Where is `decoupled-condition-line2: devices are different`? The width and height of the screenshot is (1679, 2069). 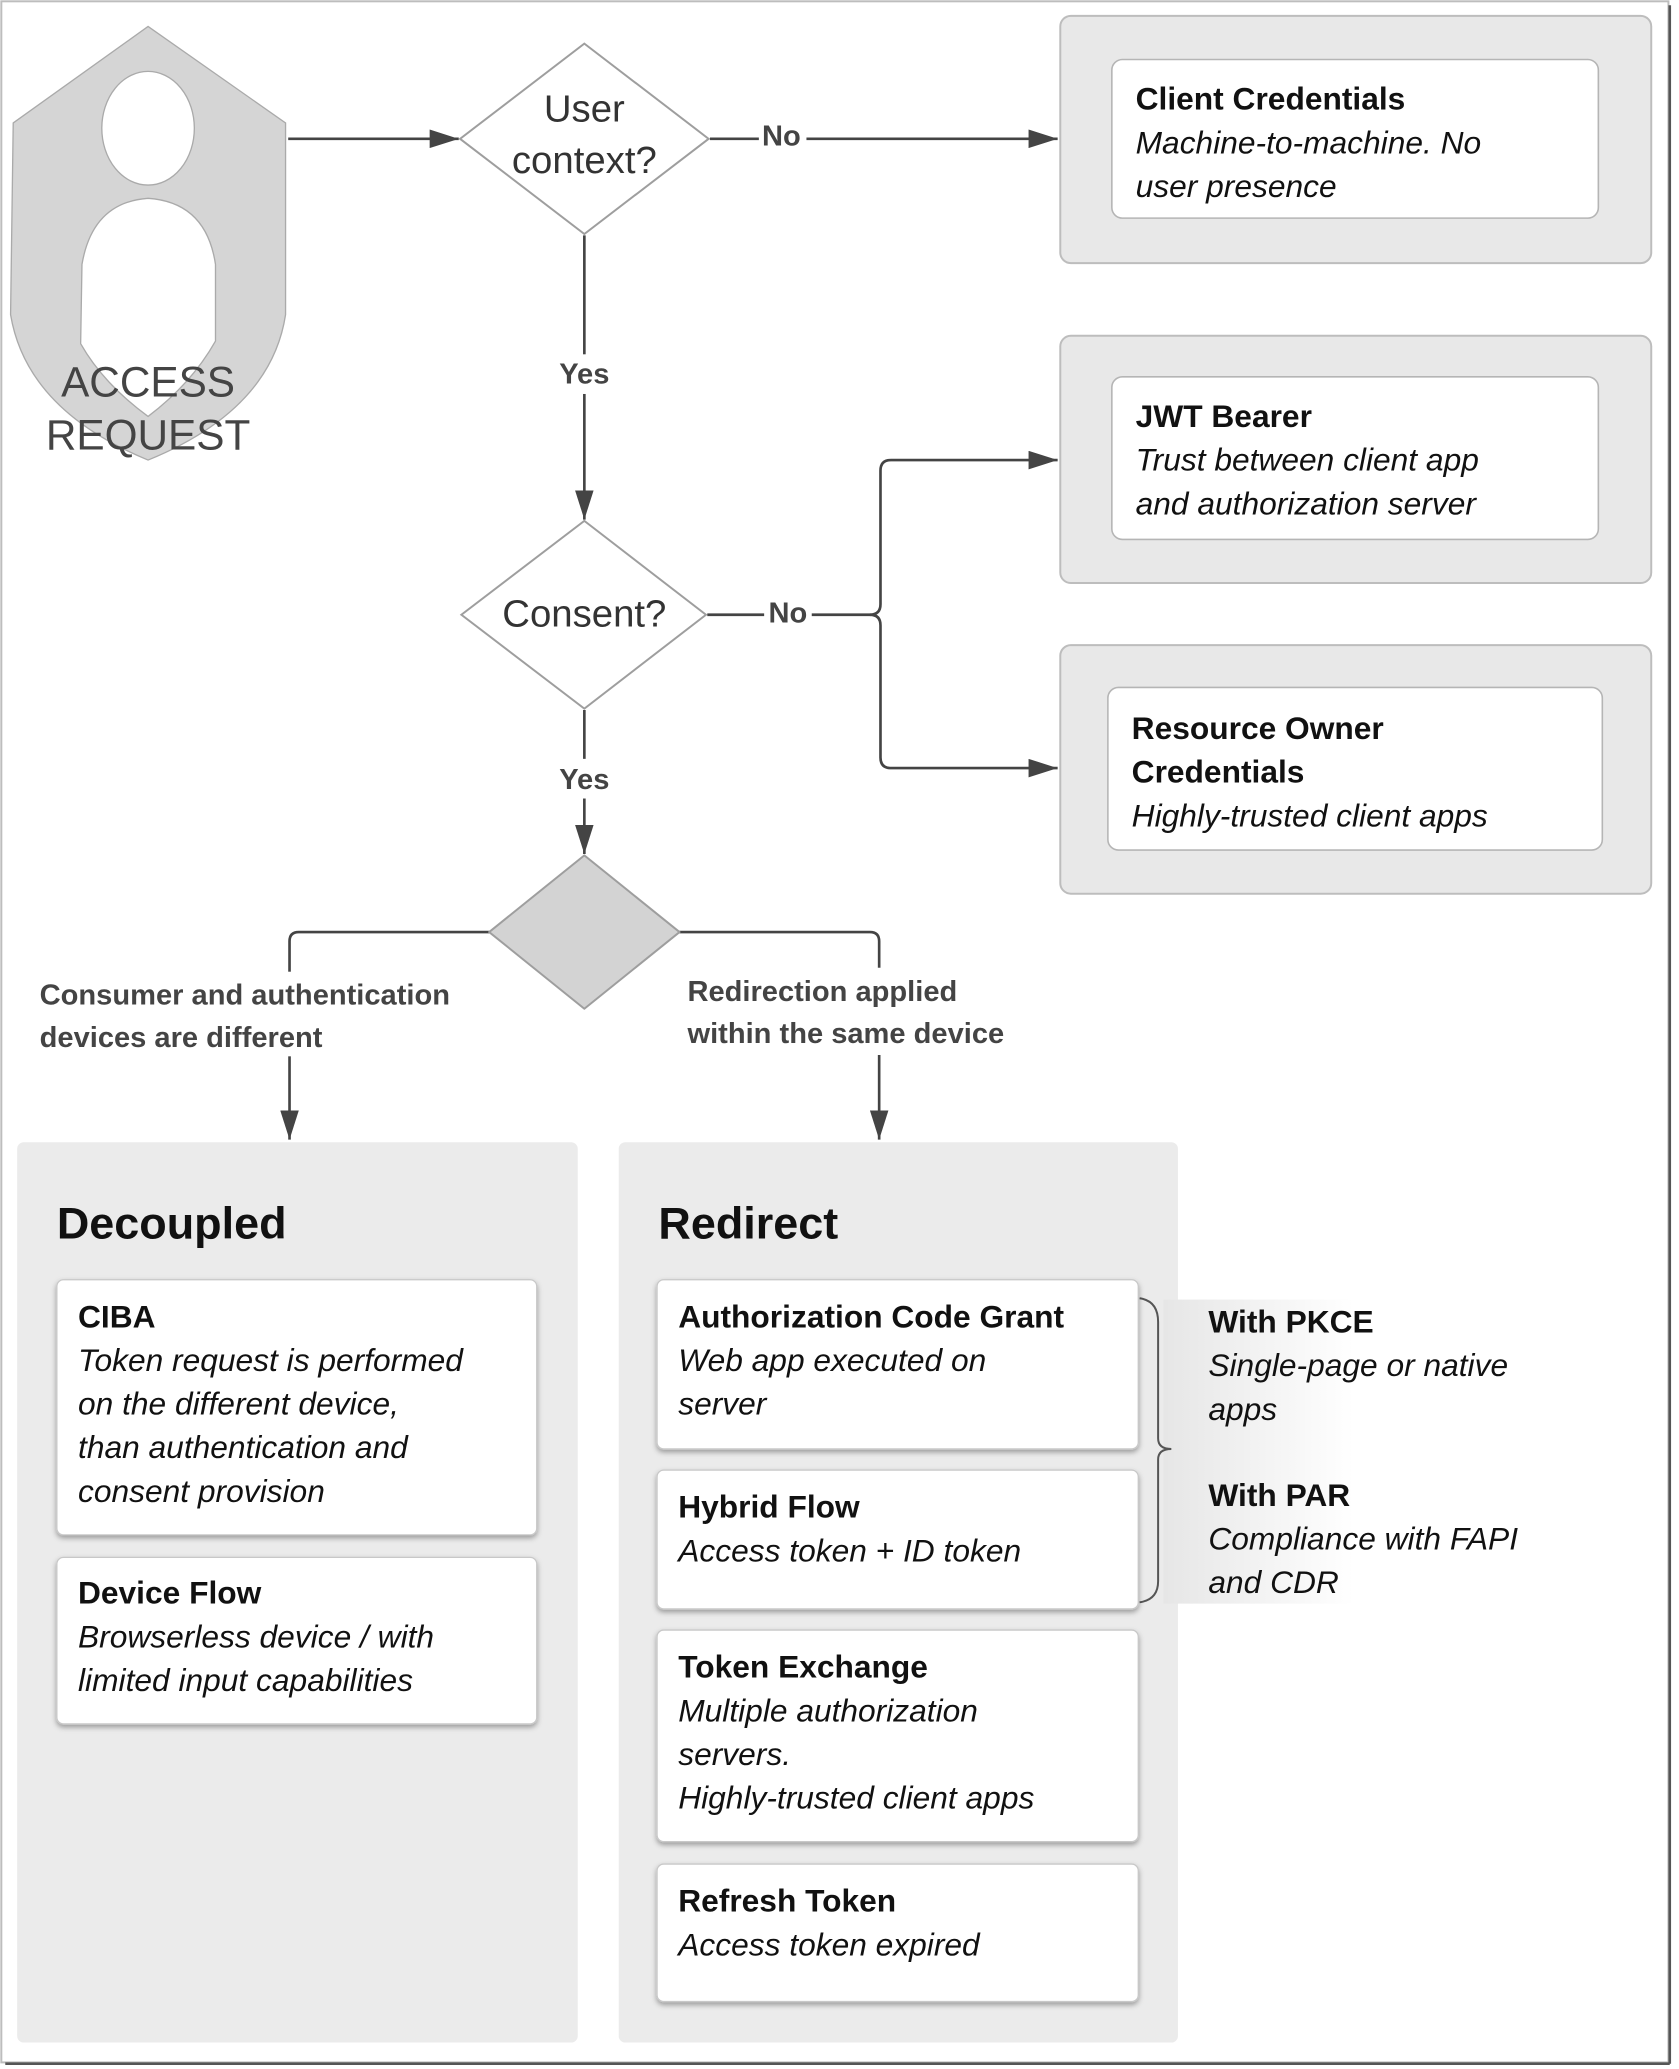 decoupled-condition-line2: devices are different is located at coordinates (181, 1038).